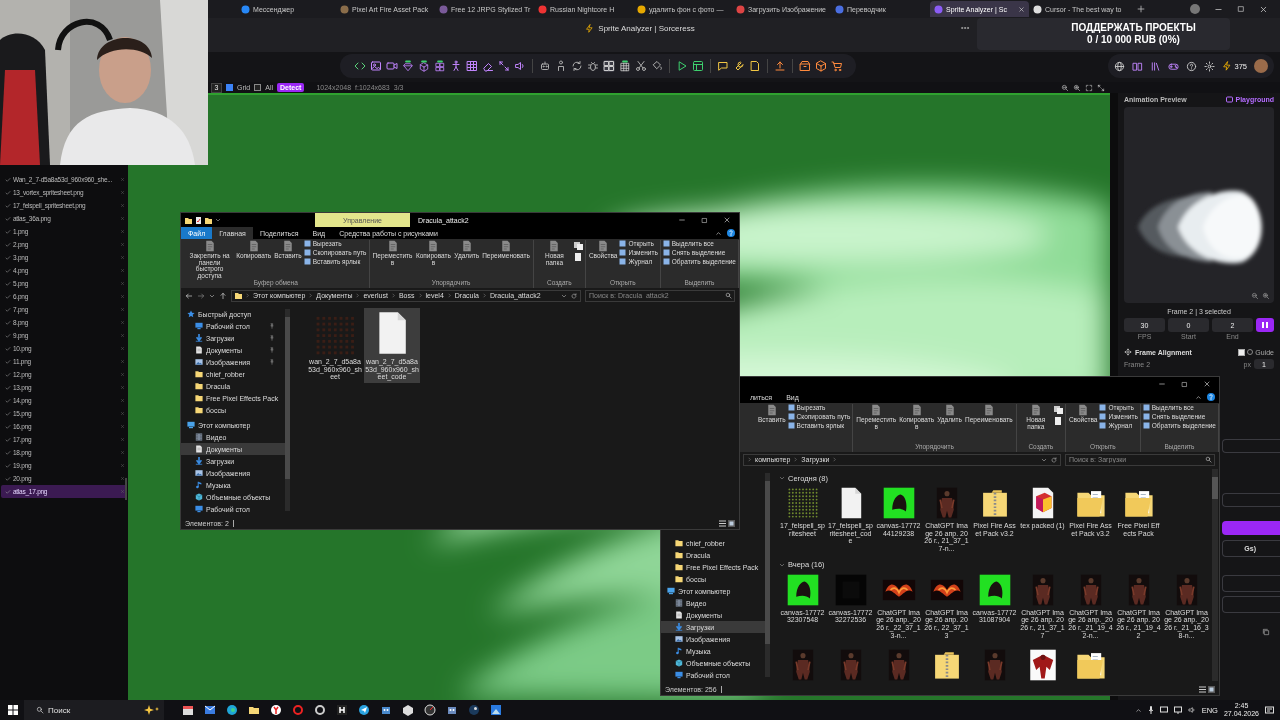 Image resolution: width=1280 pixels, height=720 pixels. What do you see at coordinates (646, 28) in the screenshot?
I see `page-title: Sprite Analyzer | Sorceress` at bounding box center [646, 28].